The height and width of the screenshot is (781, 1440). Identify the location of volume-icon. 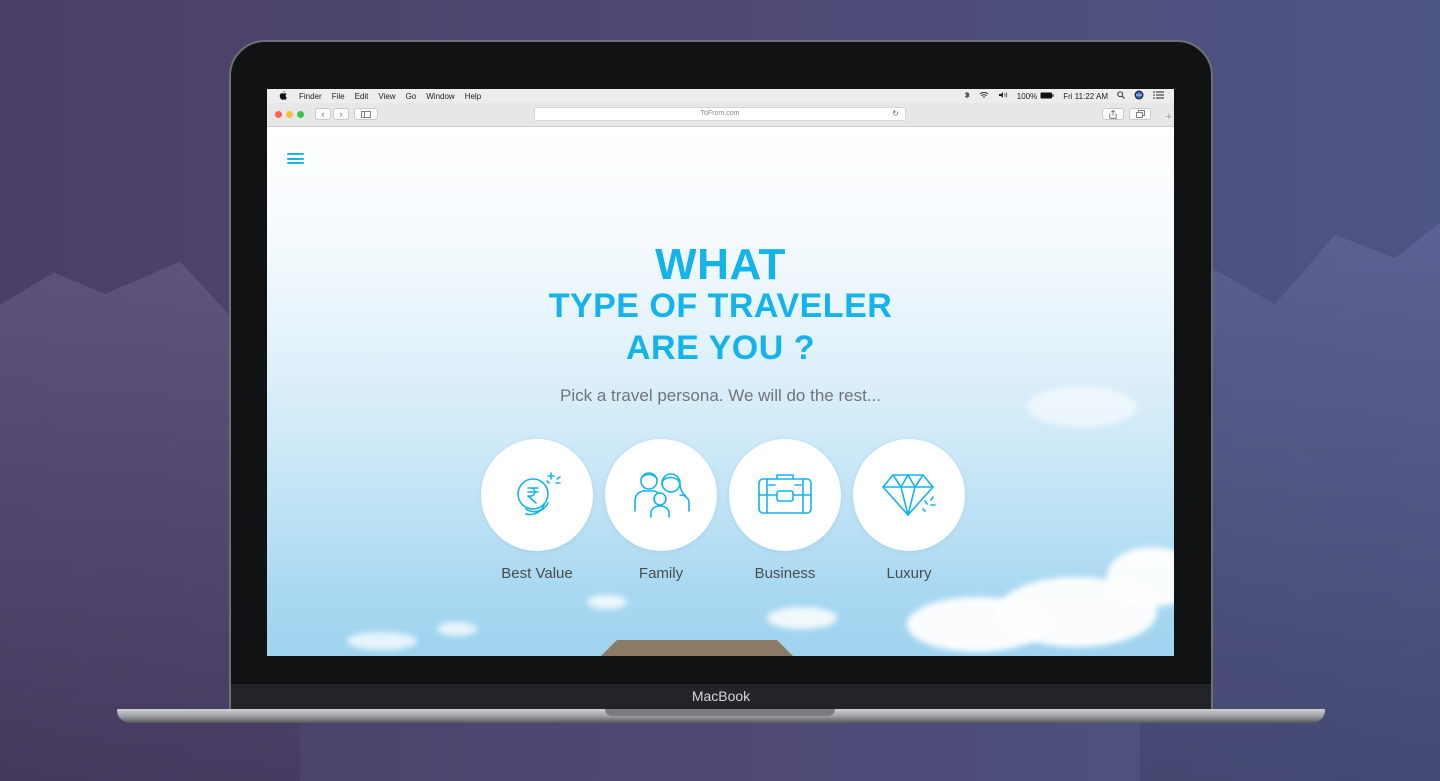
(1003, 96).